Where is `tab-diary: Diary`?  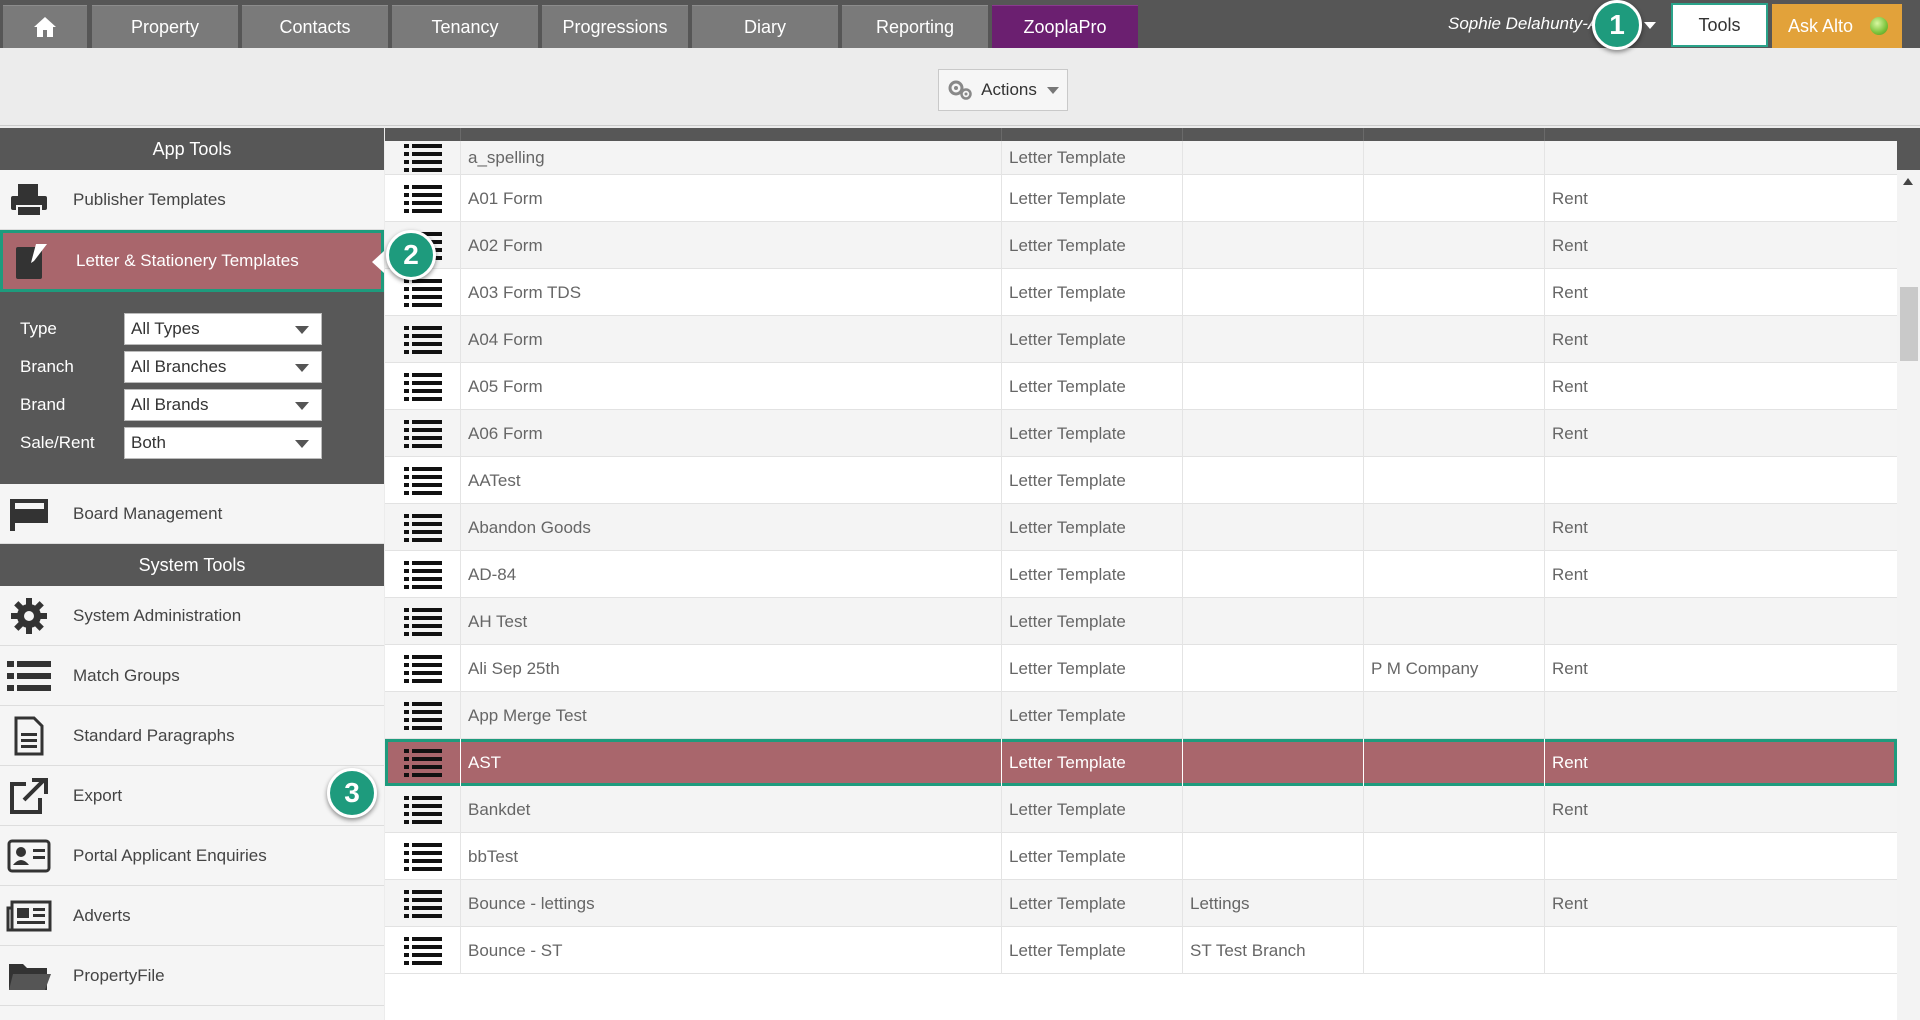 tab-diary: Diary is located at coordinates (765, 26).